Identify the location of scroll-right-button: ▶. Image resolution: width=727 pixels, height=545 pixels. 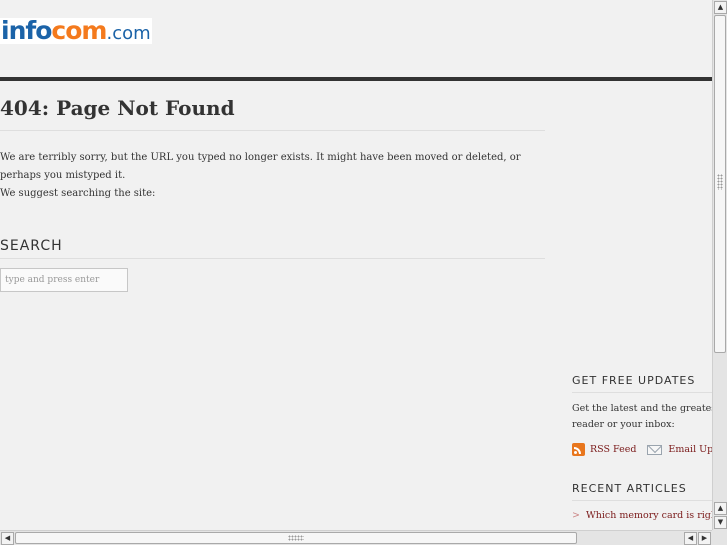
(704, 538).